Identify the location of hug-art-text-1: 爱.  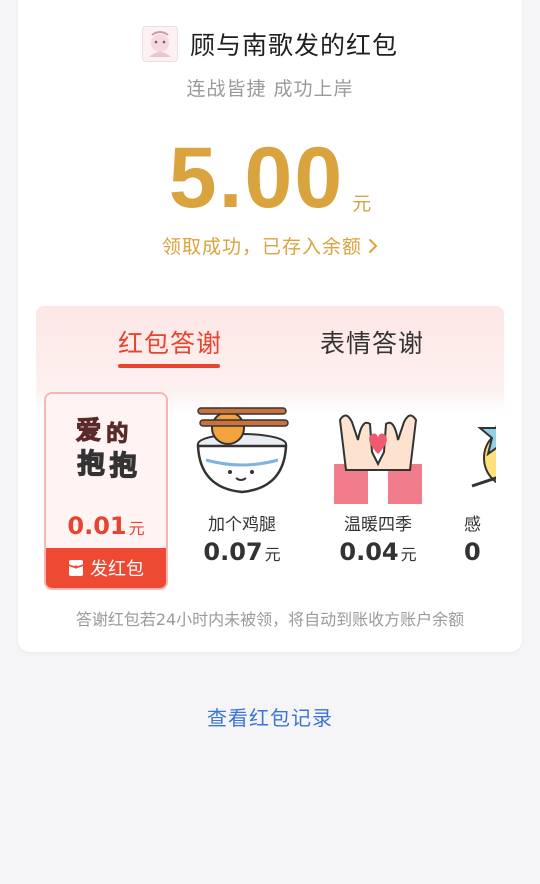
(88, 431).